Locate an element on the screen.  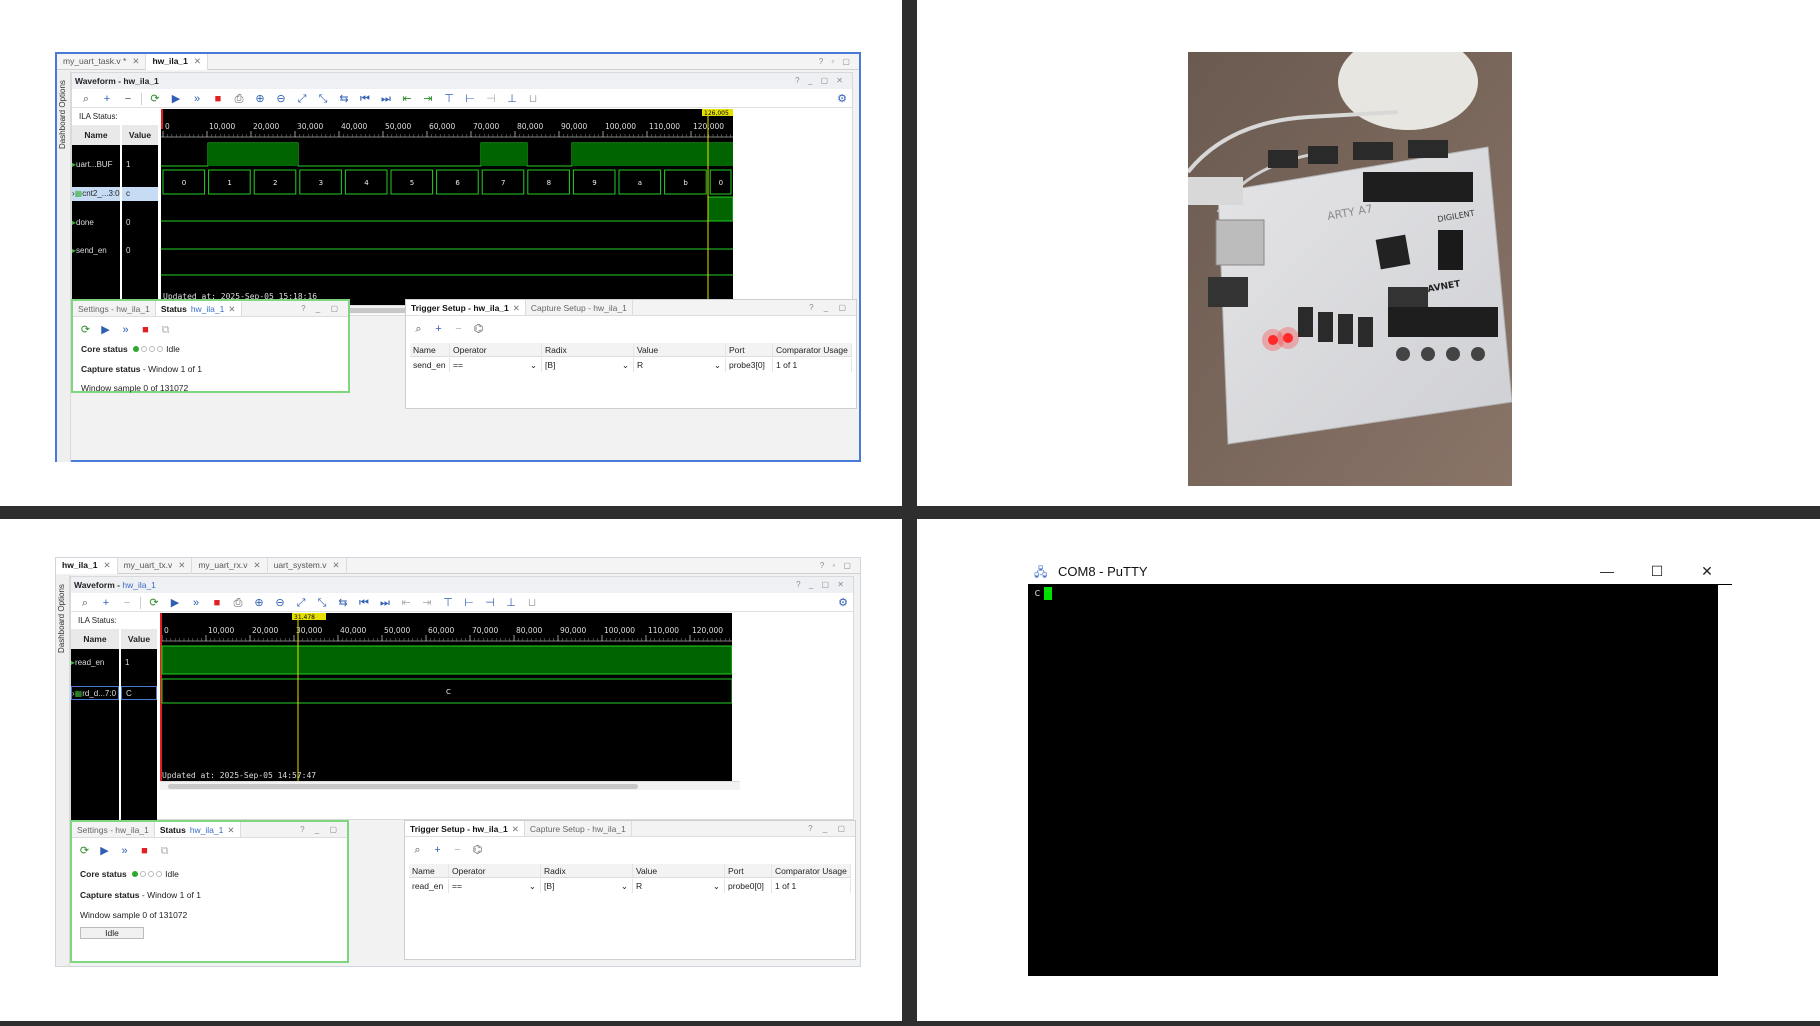
swap-markers-icon: ⊥ is located at coordinates (511, 603).